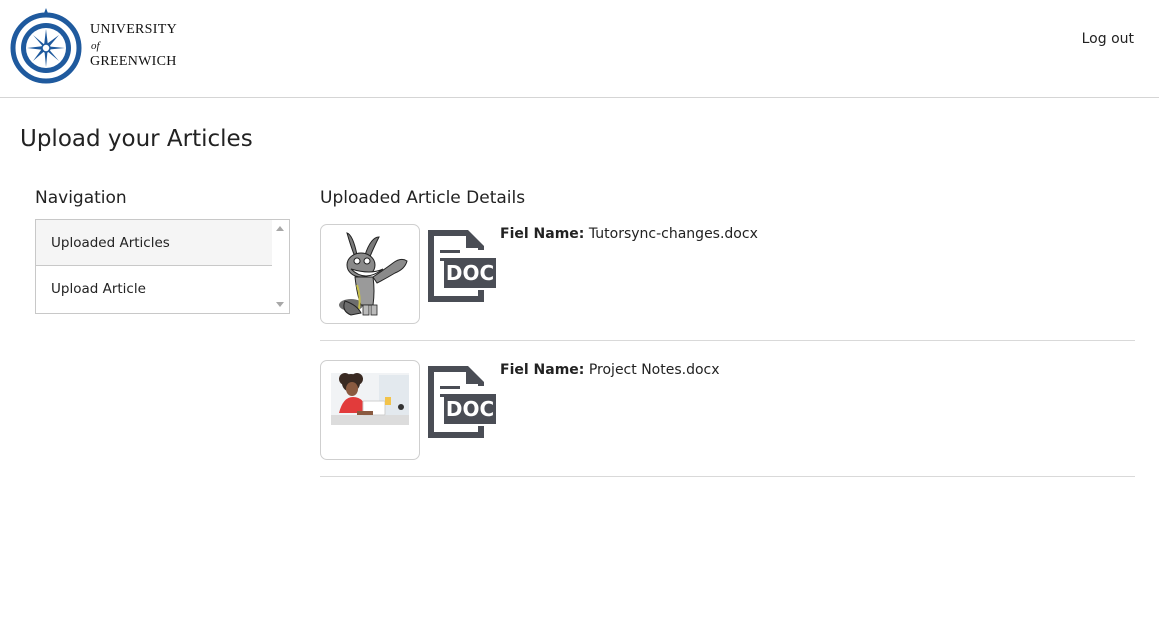 This screenshot has height=618, width=1159. I want to click on logo-line-of: of, so click(95, 46).